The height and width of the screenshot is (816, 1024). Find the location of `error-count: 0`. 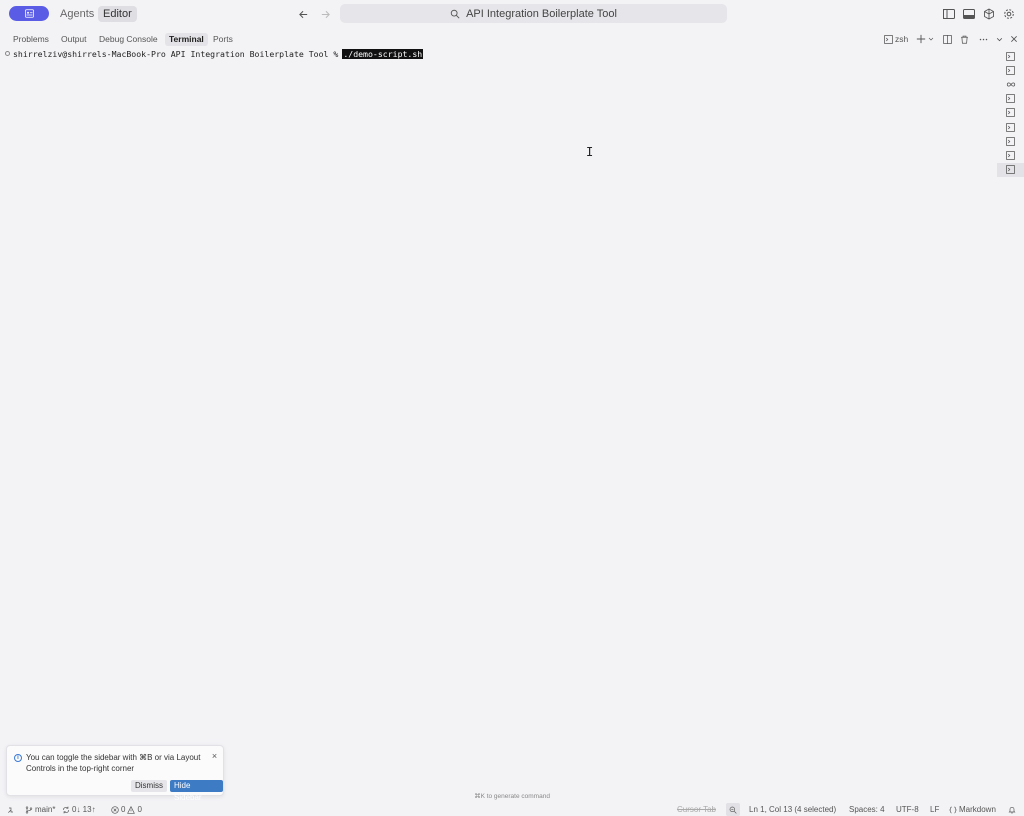

error-count: 0 is located at coordinates (123, 809).